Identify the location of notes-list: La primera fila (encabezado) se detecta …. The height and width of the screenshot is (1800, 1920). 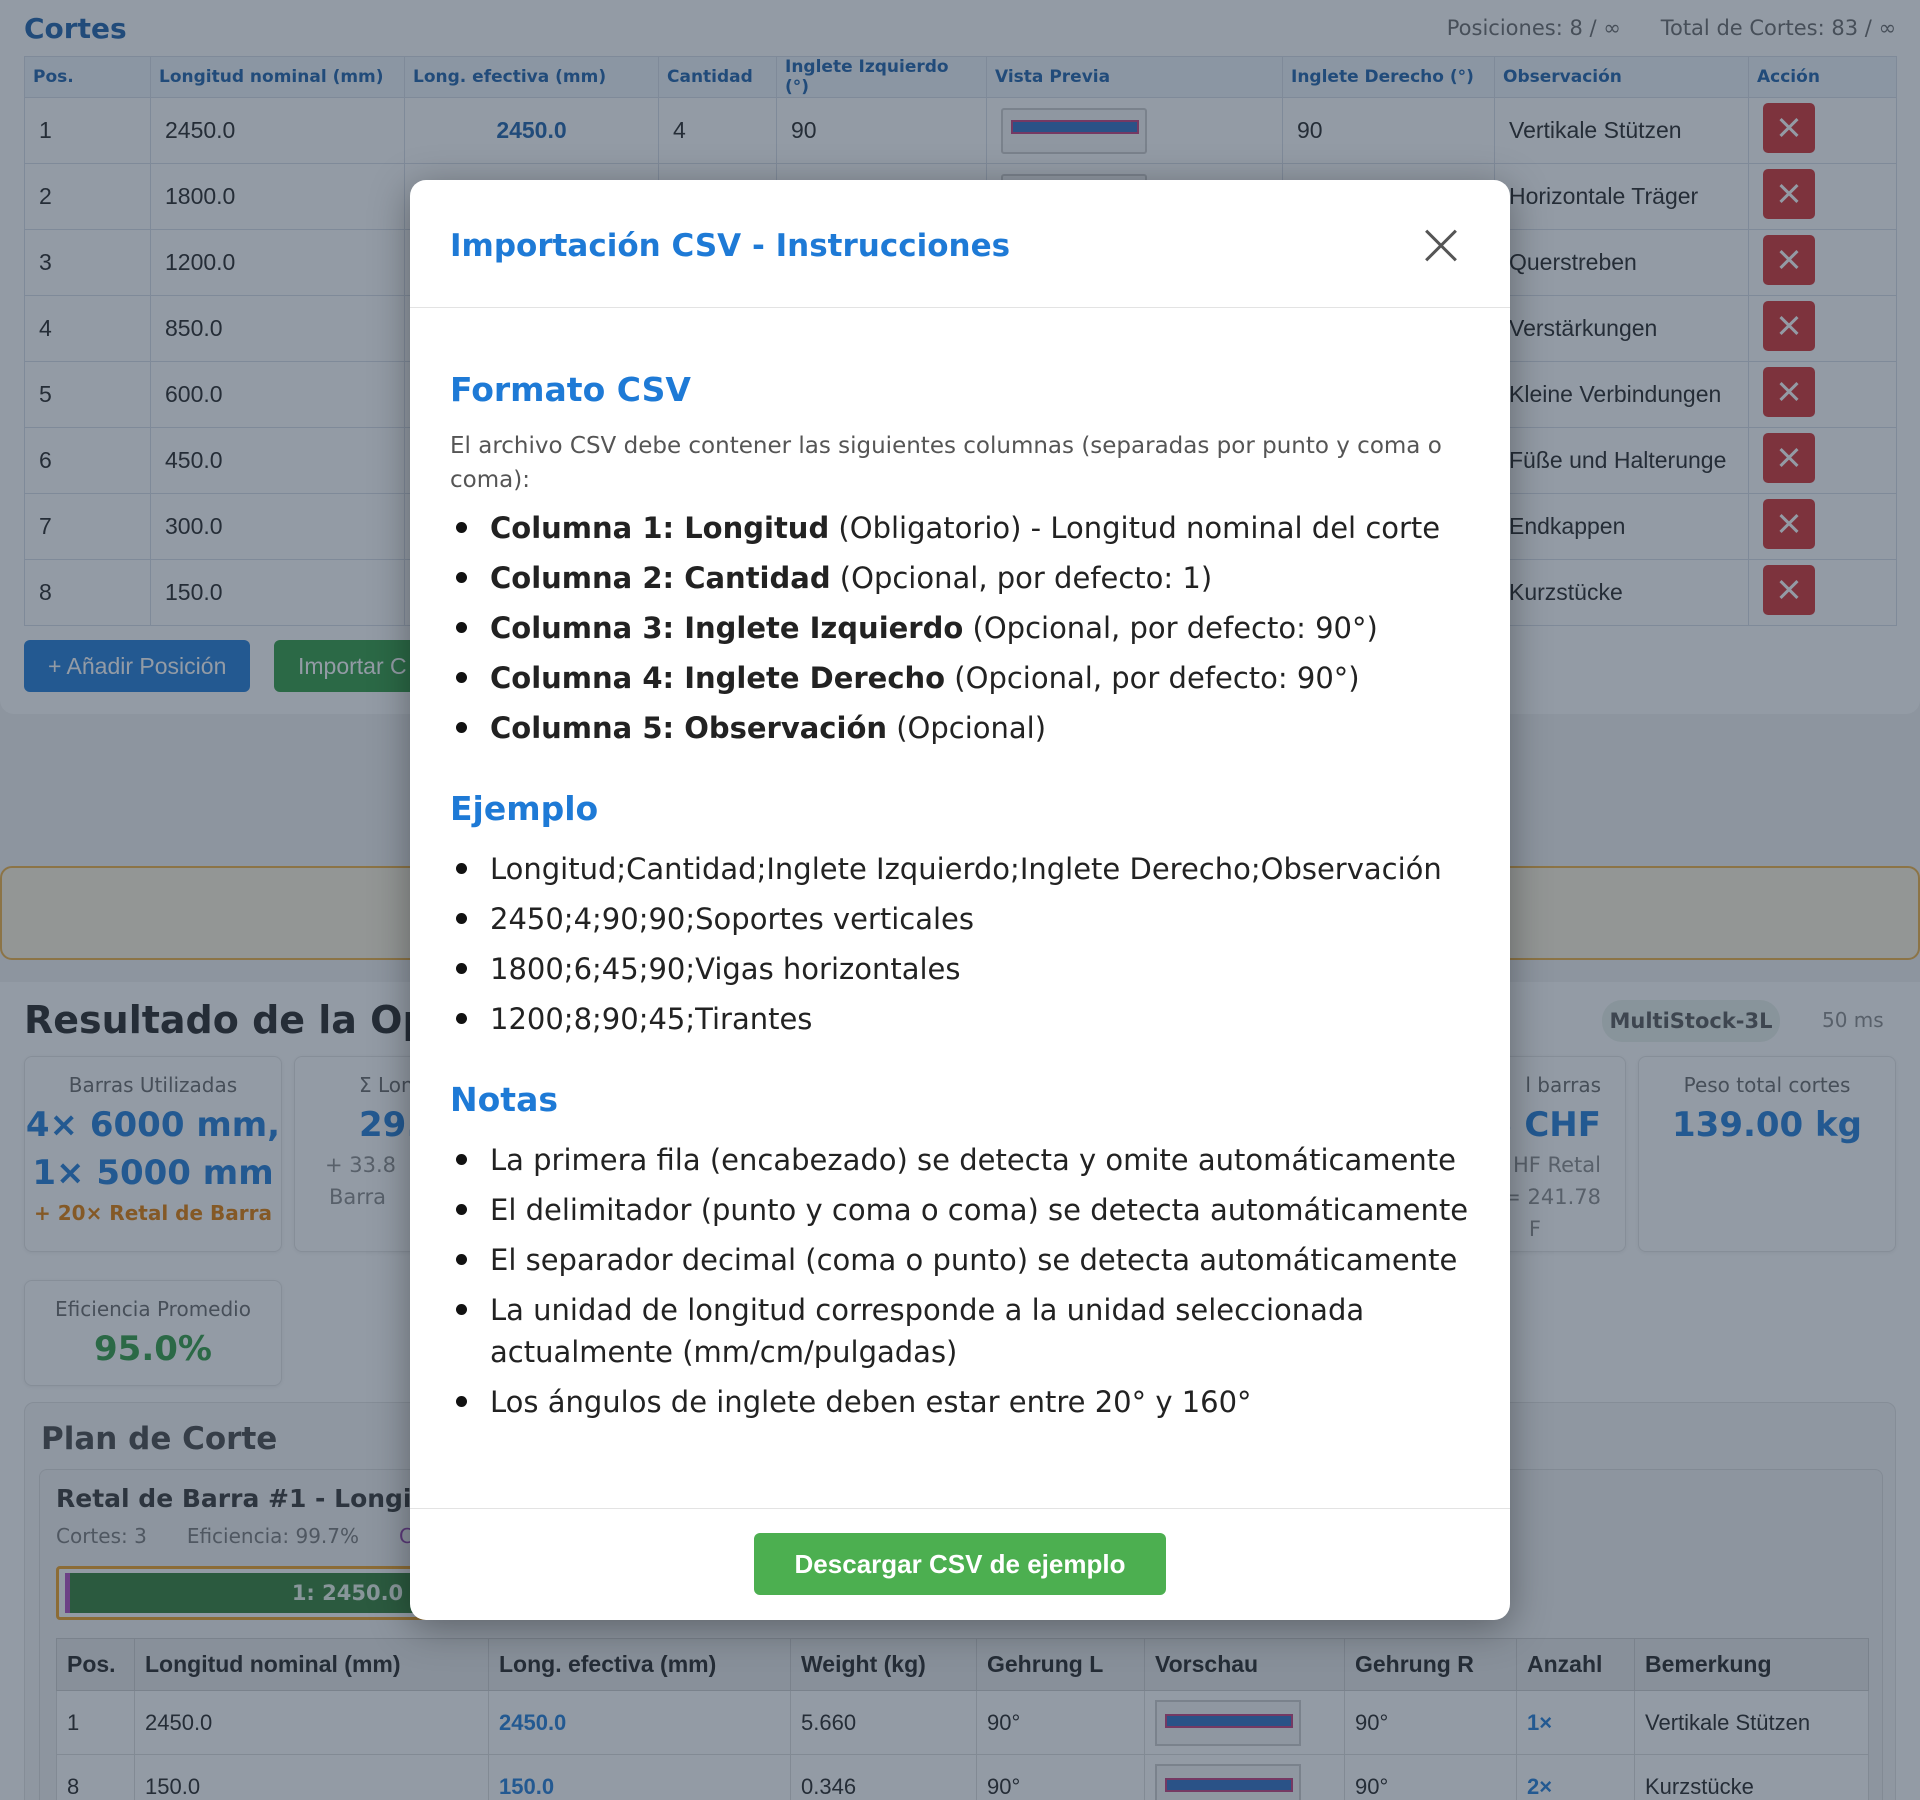
(960, 1281).